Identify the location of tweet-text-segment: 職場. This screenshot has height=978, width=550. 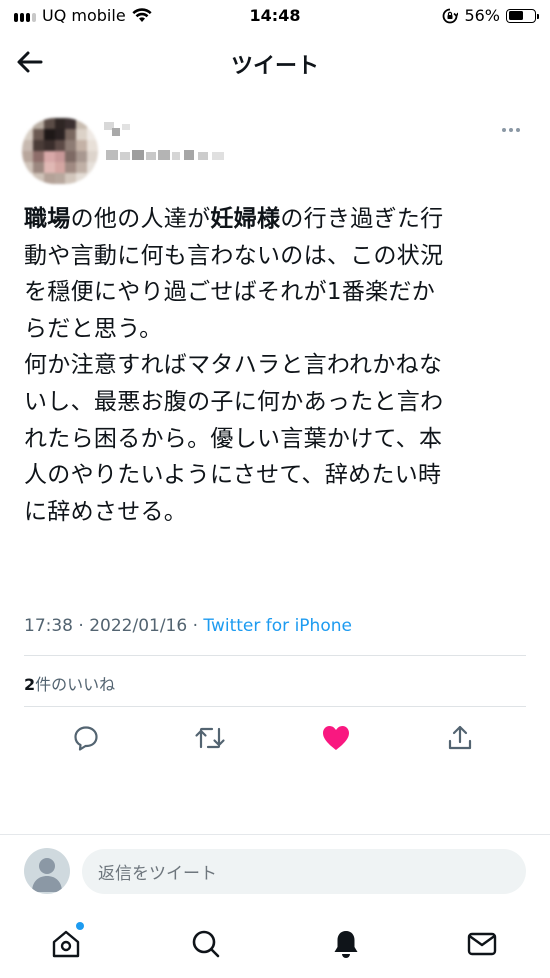
(47, 219).